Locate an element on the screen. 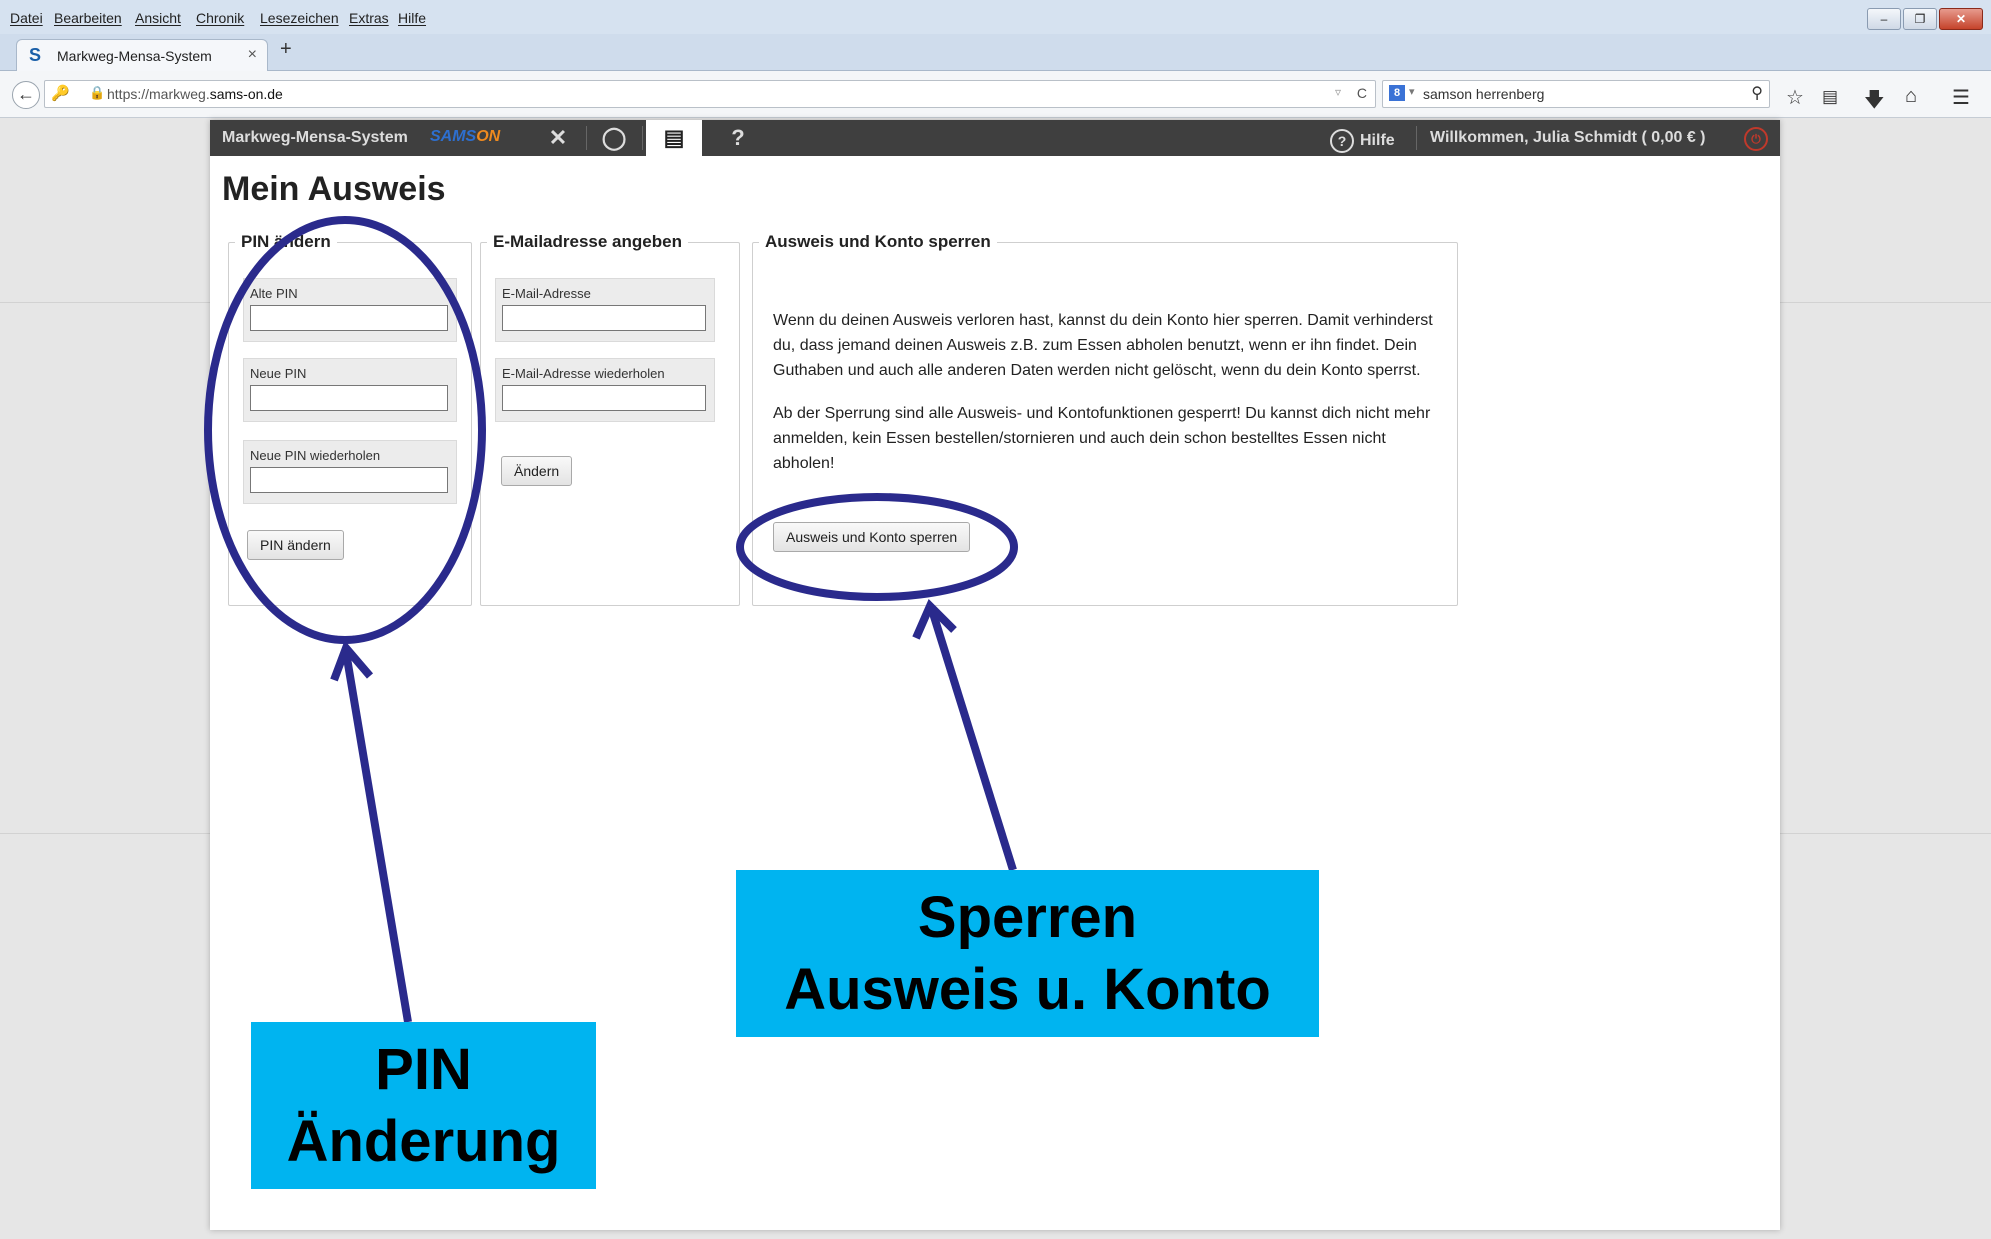  pin-arrow-line is located at coordinates (377, 837).